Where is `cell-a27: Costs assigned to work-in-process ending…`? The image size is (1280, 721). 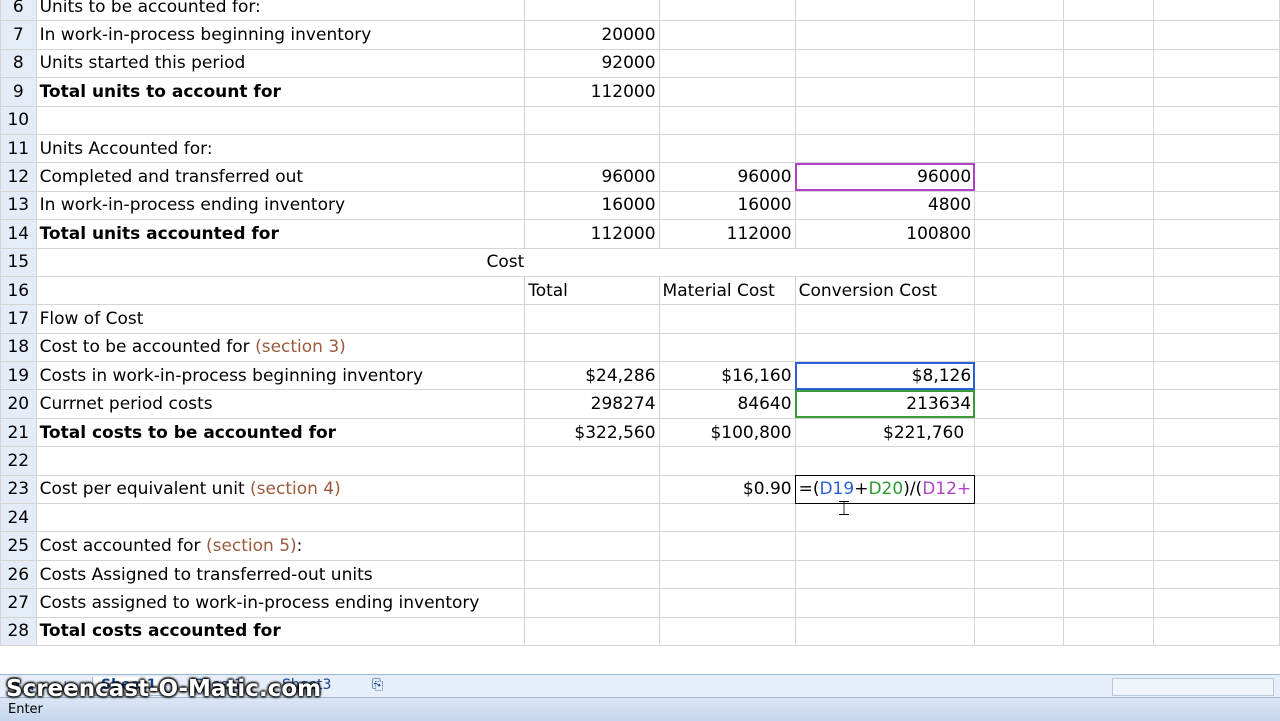
cell-a27: Costs assigned to work-in-process ending… is located at coordinates (280, 603).